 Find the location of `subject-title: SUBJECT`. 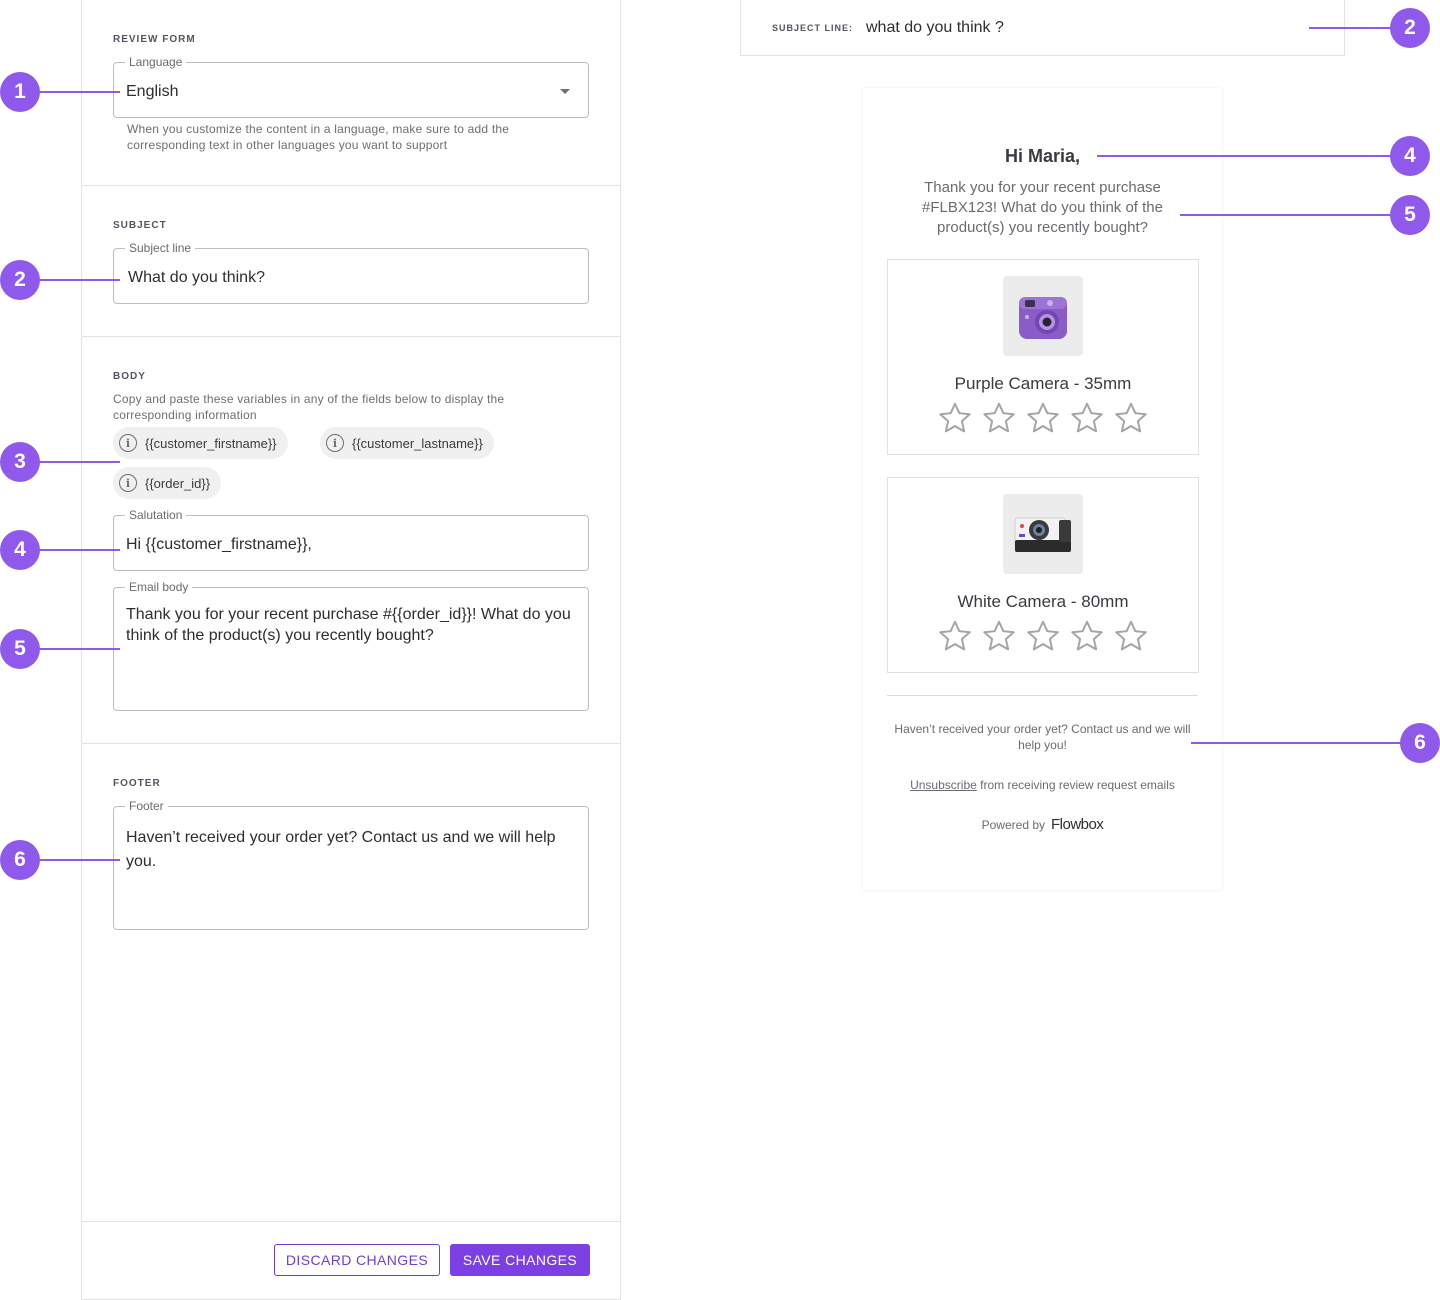

subject-title: SUBJECT is located at coordinates (140, 225).